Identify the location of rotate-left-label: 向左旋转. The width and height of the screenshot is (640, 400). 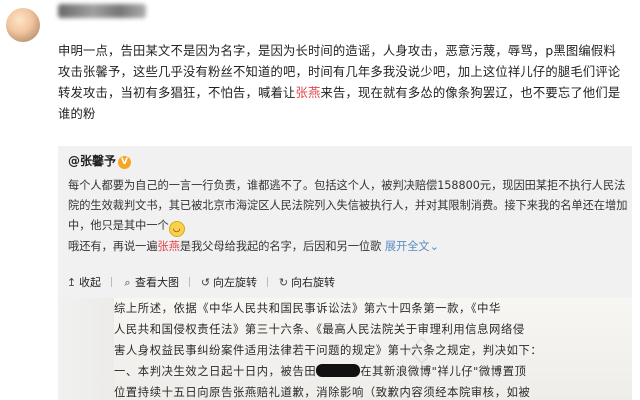
(235, 282).